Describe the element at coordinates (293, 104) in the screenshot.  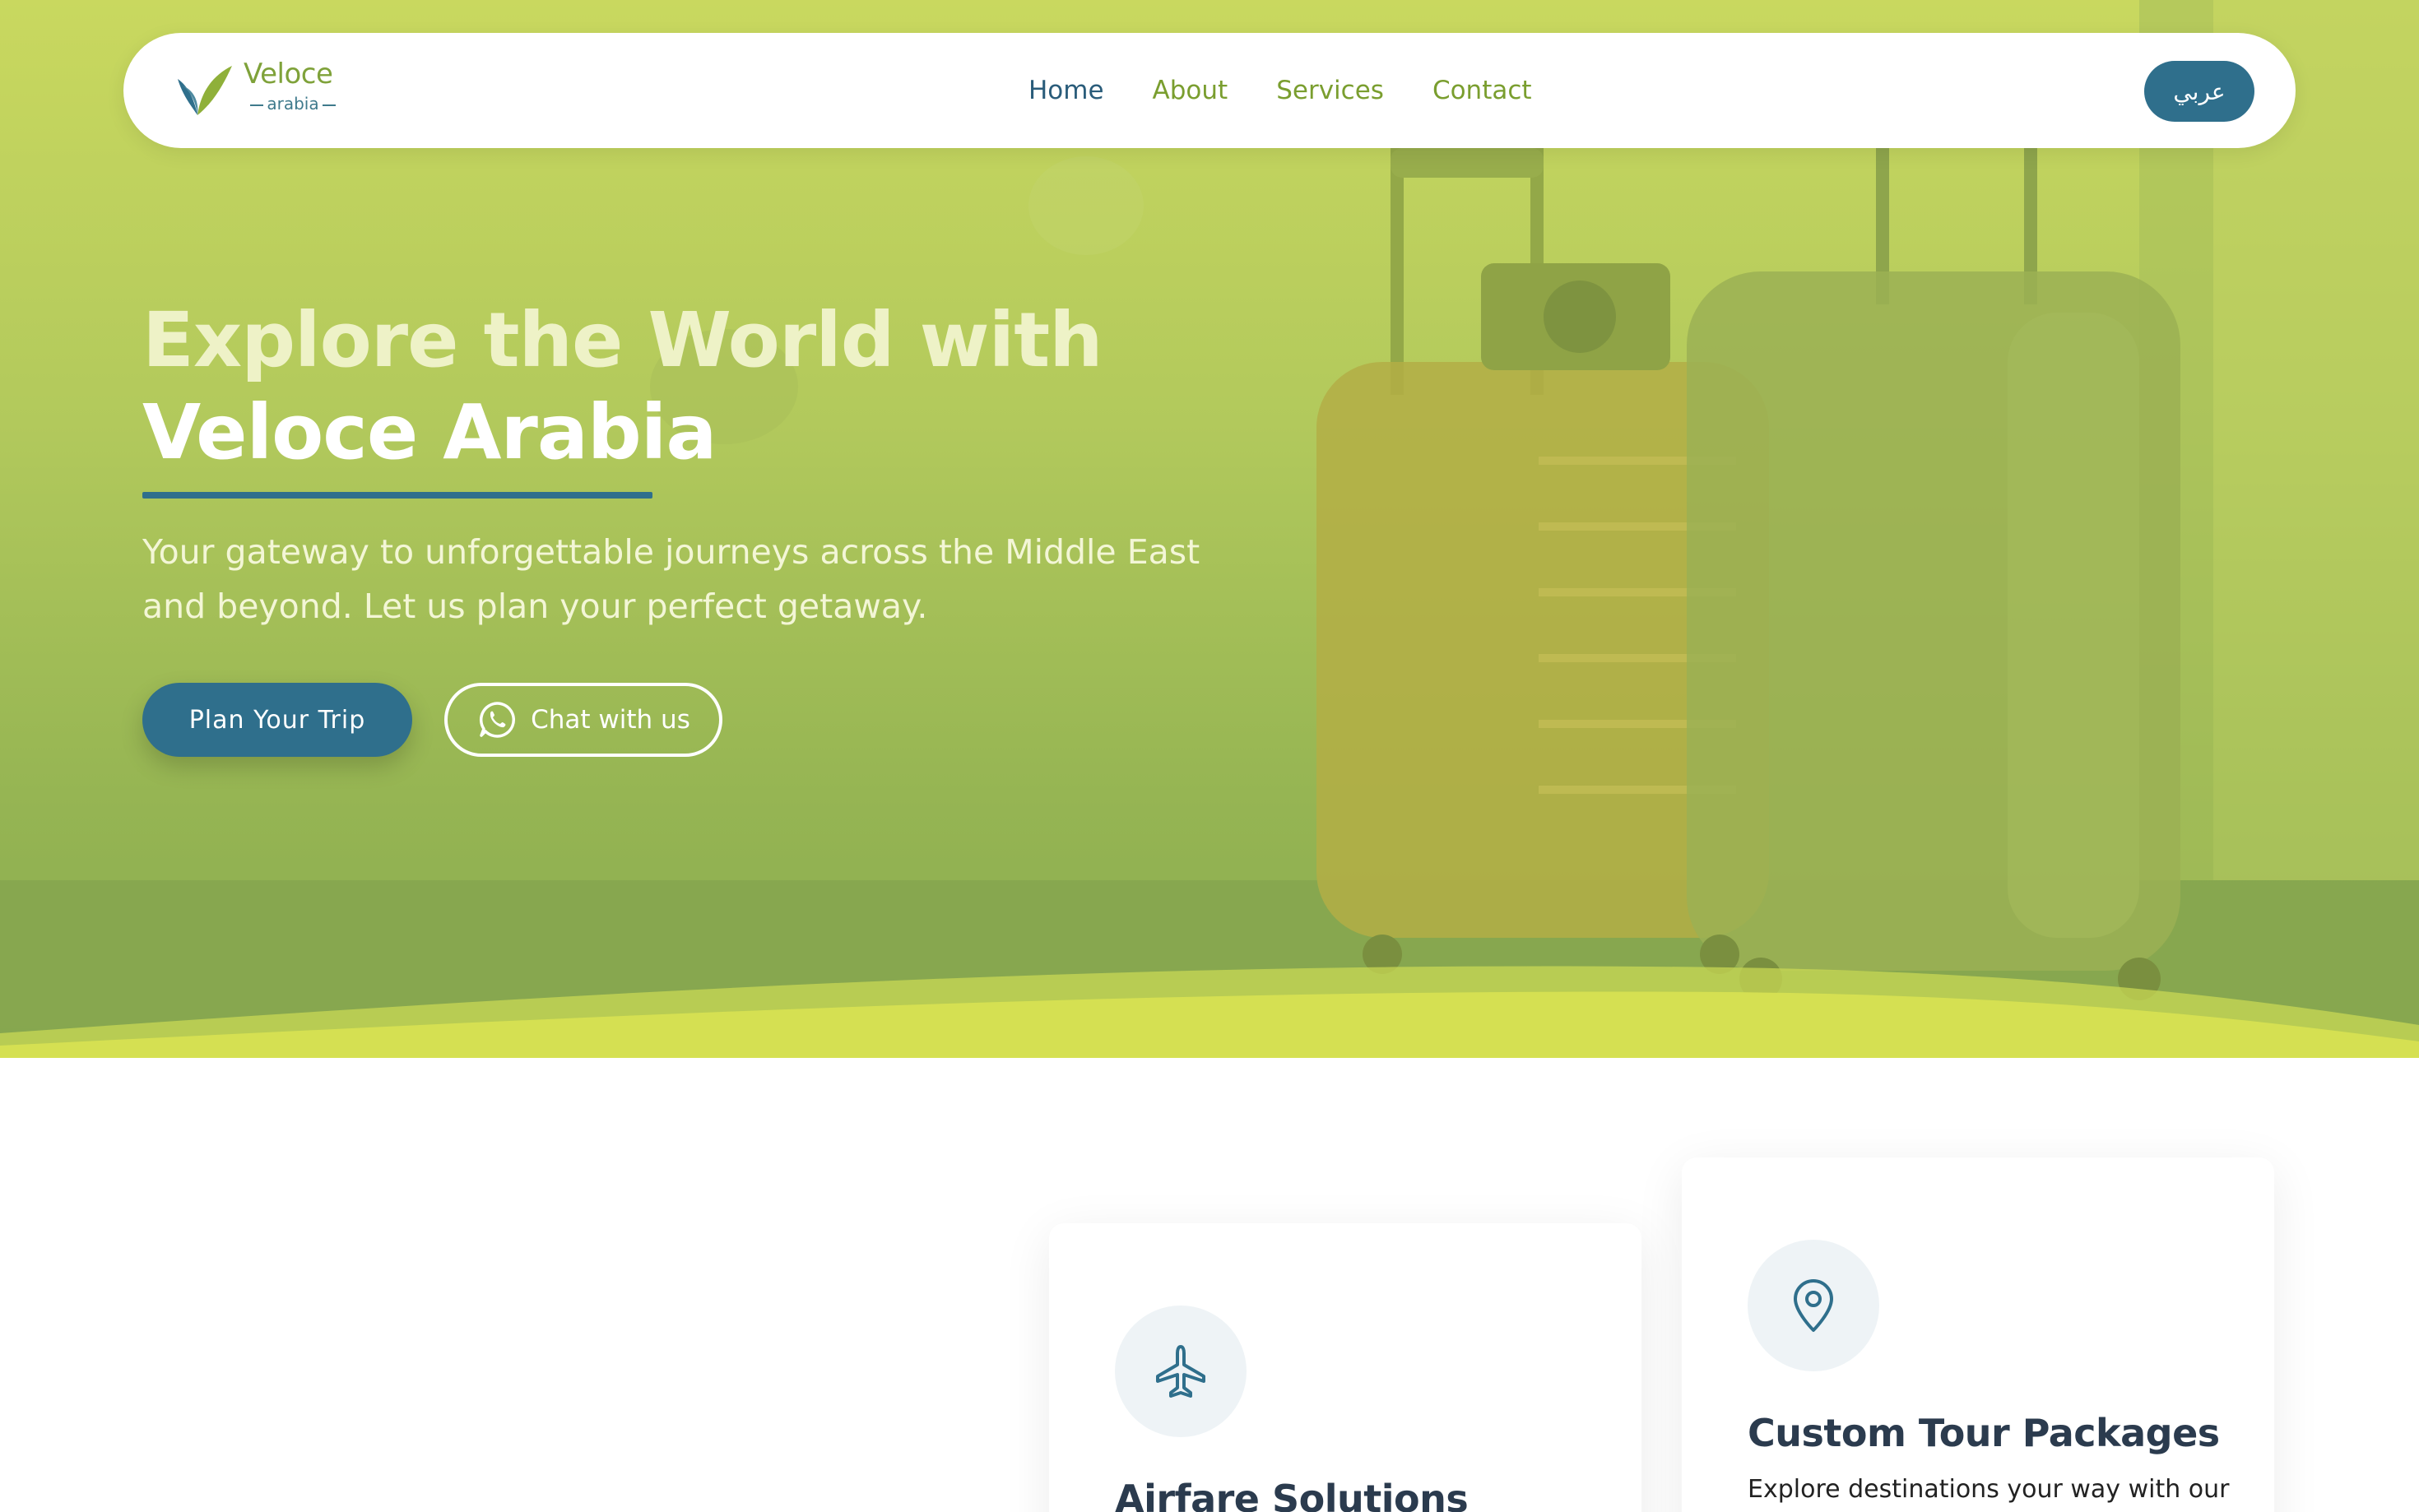
I see `logo-subtitle: arabia` at that location.